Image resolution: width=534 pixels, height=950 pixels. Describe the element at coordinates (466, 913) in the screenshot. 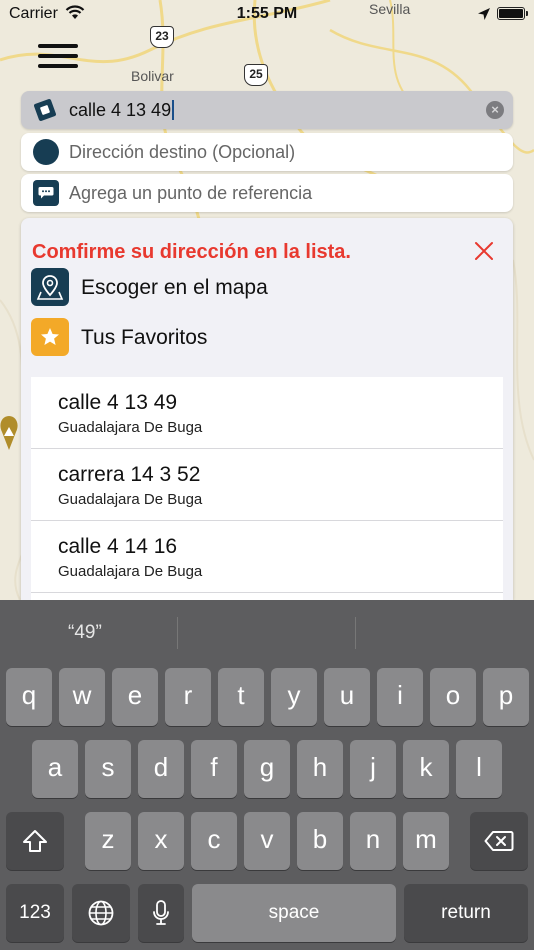

I see `return-key: return` at that location.